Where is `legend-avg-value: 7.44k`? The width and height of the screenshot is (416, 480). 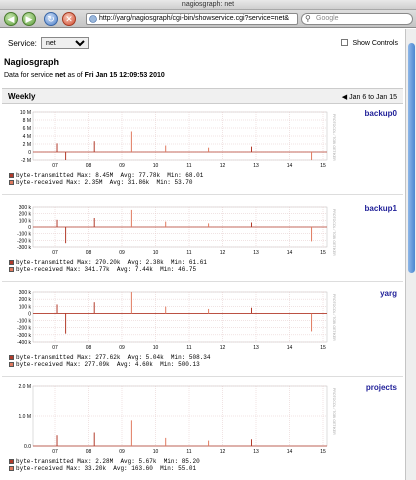
legend-avg-value: 7.44k is located at coordinates (143, 269).